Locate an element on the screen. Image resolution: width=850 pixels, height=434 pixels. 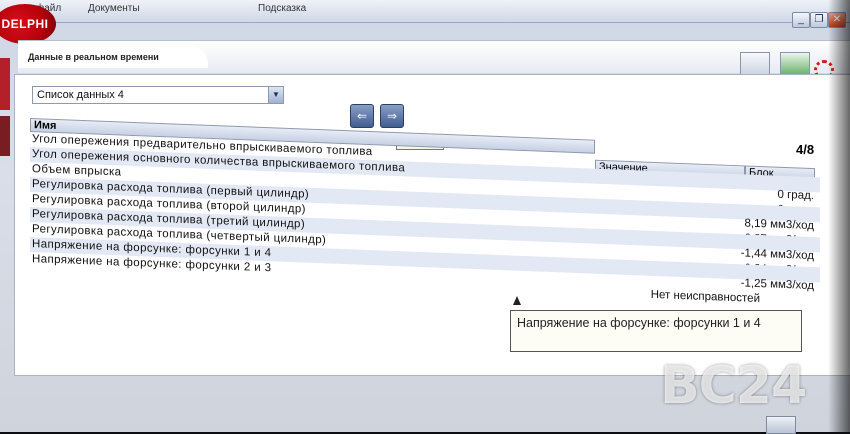
bottom-action-button is located at coordinates (781, 425).